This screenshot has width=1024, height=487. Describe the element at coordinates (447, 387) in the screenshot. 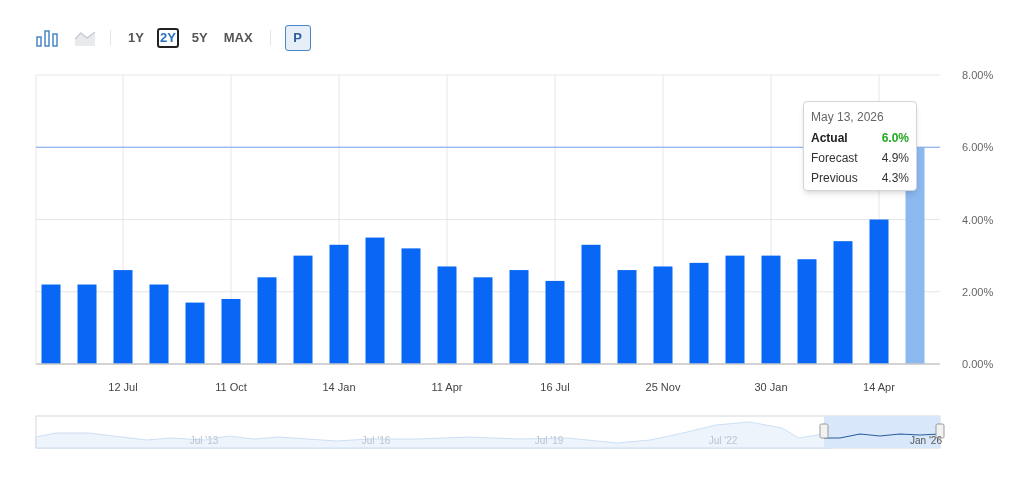

I see `x-axis-label: 11 Apr` at that location.